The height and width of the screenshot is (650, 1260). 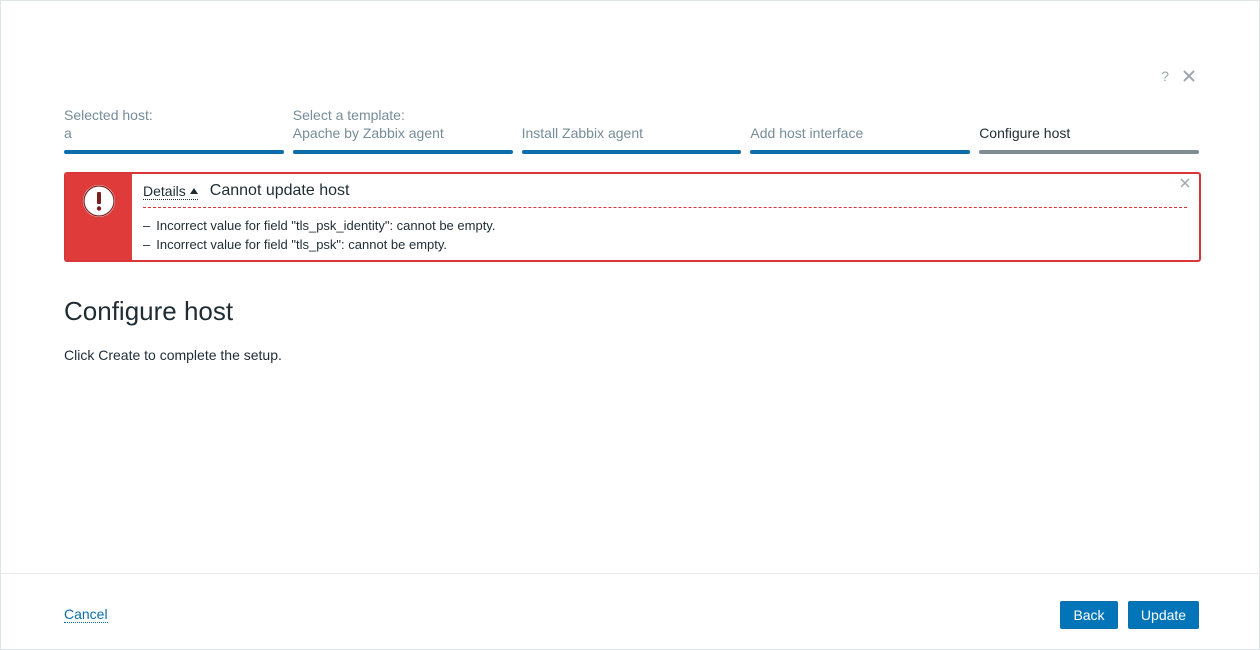 What do you see at coordinates (1089, 615) in the screenshot?
I see `back-button: Back` at bounding box center [1089, 615].